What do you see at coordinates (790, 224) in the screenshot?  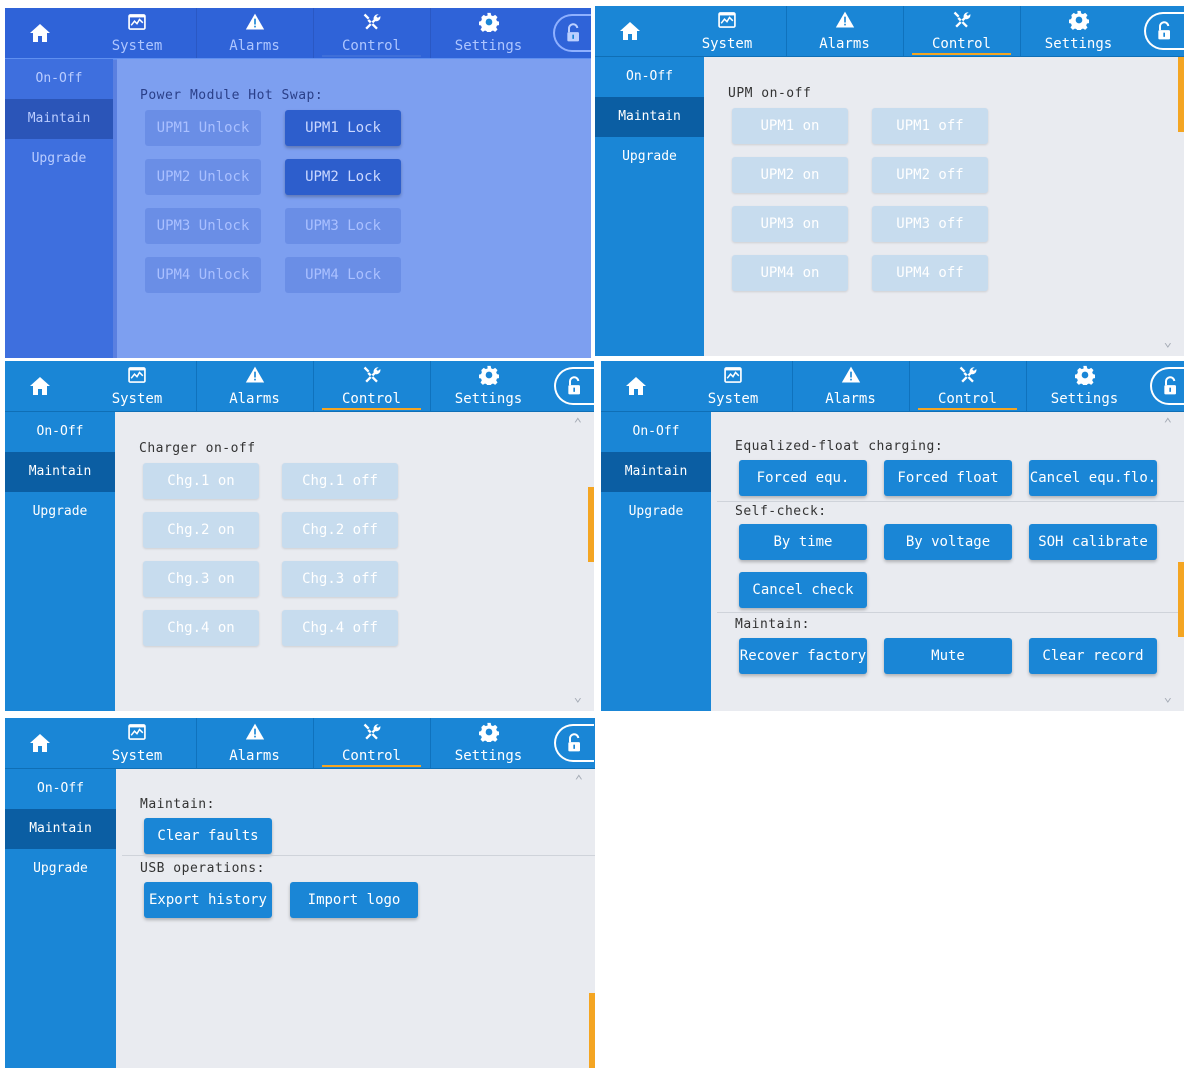 I see `upm3-on-button: UPM3 on` at bounding box center [790, 224].